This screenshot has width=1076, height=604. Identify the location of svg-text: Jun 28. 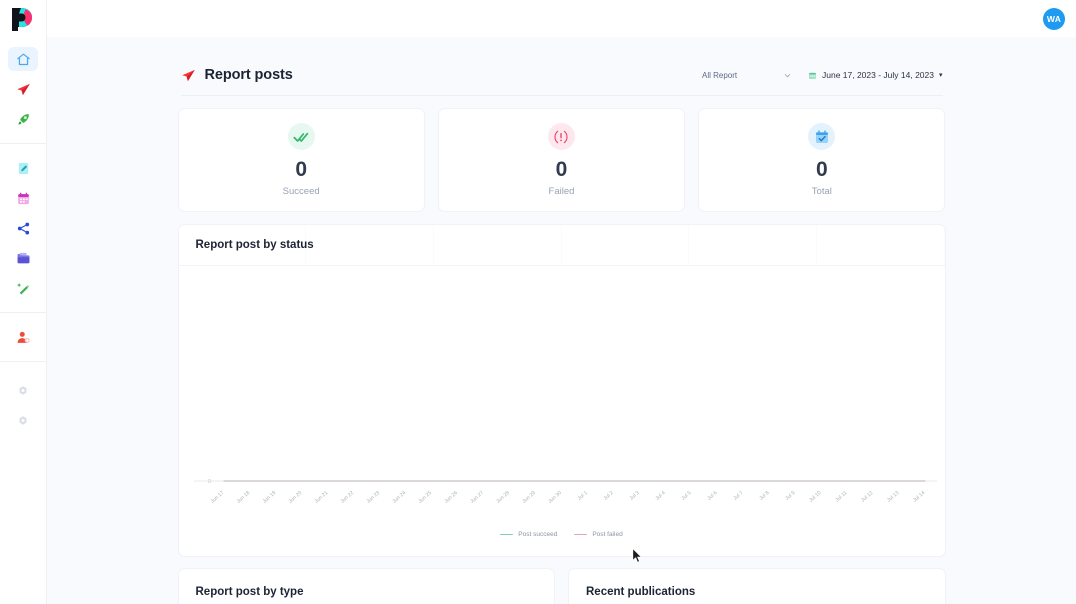
(503, 497).